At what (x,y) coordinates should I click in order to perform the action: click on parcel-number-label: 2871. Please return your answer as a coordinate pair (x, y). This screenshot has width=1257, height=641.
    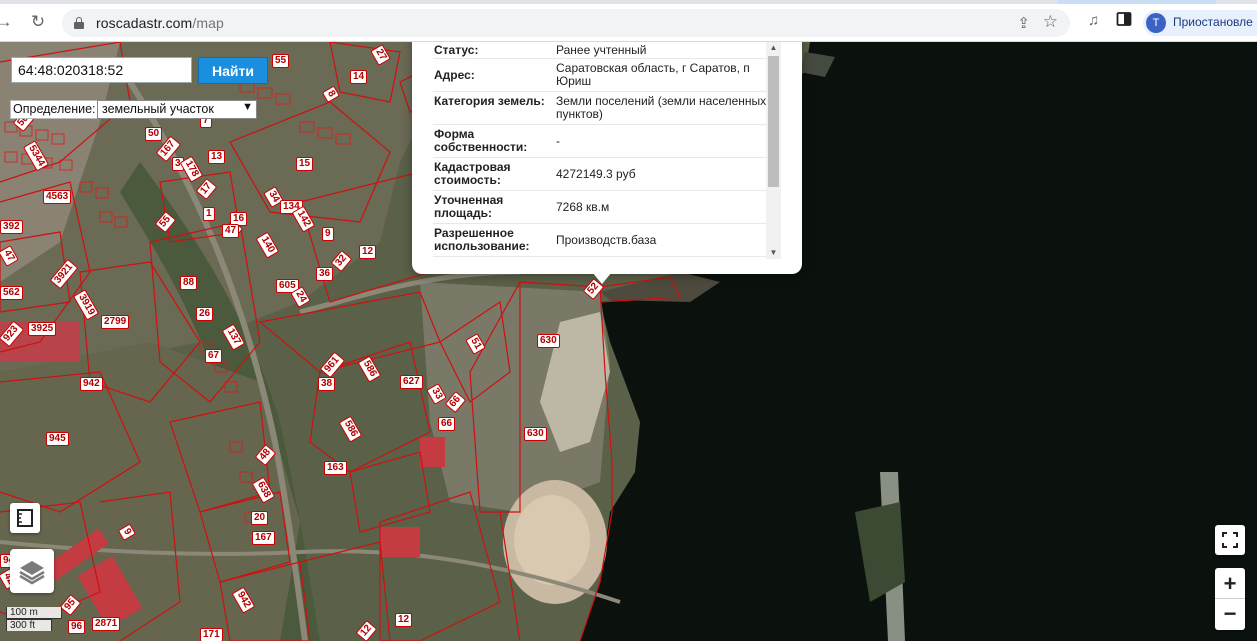
    Looking at the image, I should click on (106, 624).